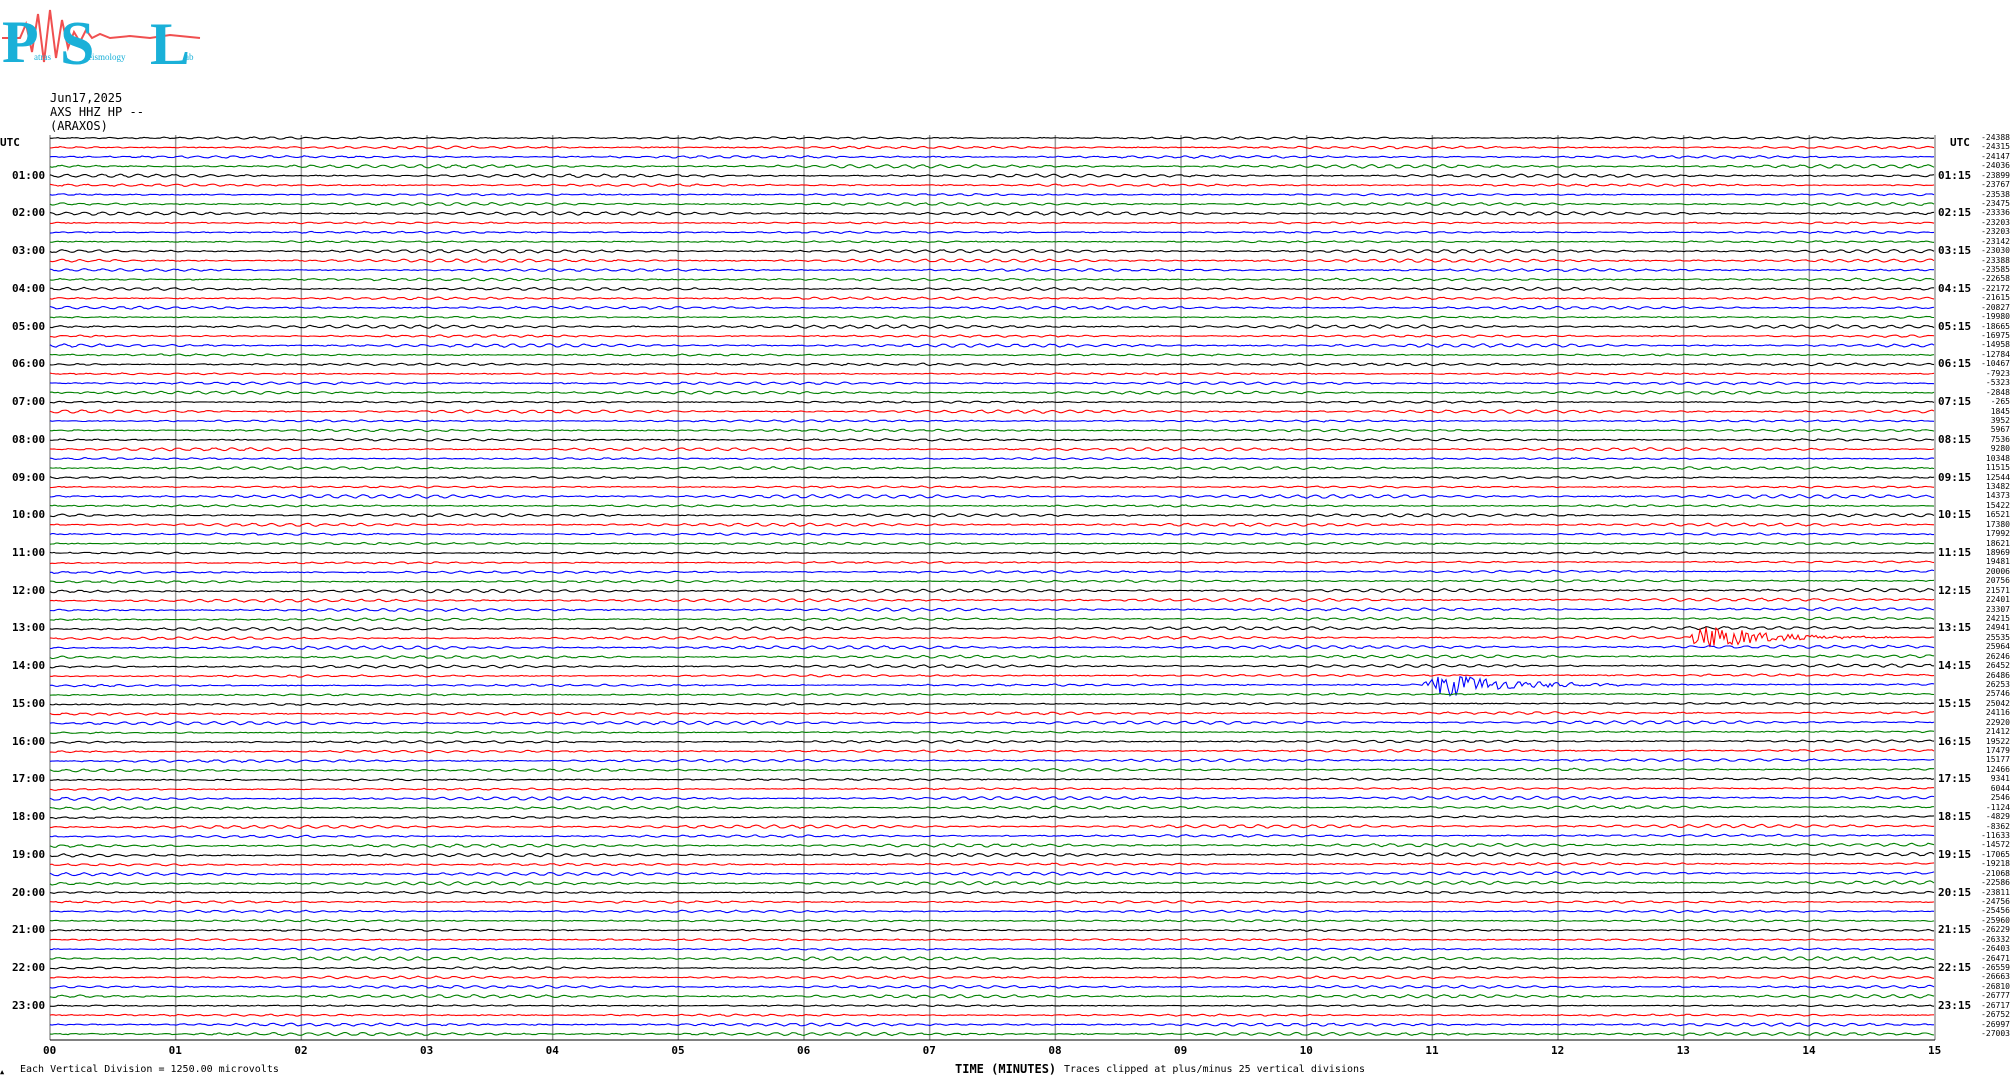 This screenshot has width=2010, height=1080. What do you see at coordinates (29, 213) in the screenshot?
I see `left-hour-label: 02:00` at bounding box center [29, 213].